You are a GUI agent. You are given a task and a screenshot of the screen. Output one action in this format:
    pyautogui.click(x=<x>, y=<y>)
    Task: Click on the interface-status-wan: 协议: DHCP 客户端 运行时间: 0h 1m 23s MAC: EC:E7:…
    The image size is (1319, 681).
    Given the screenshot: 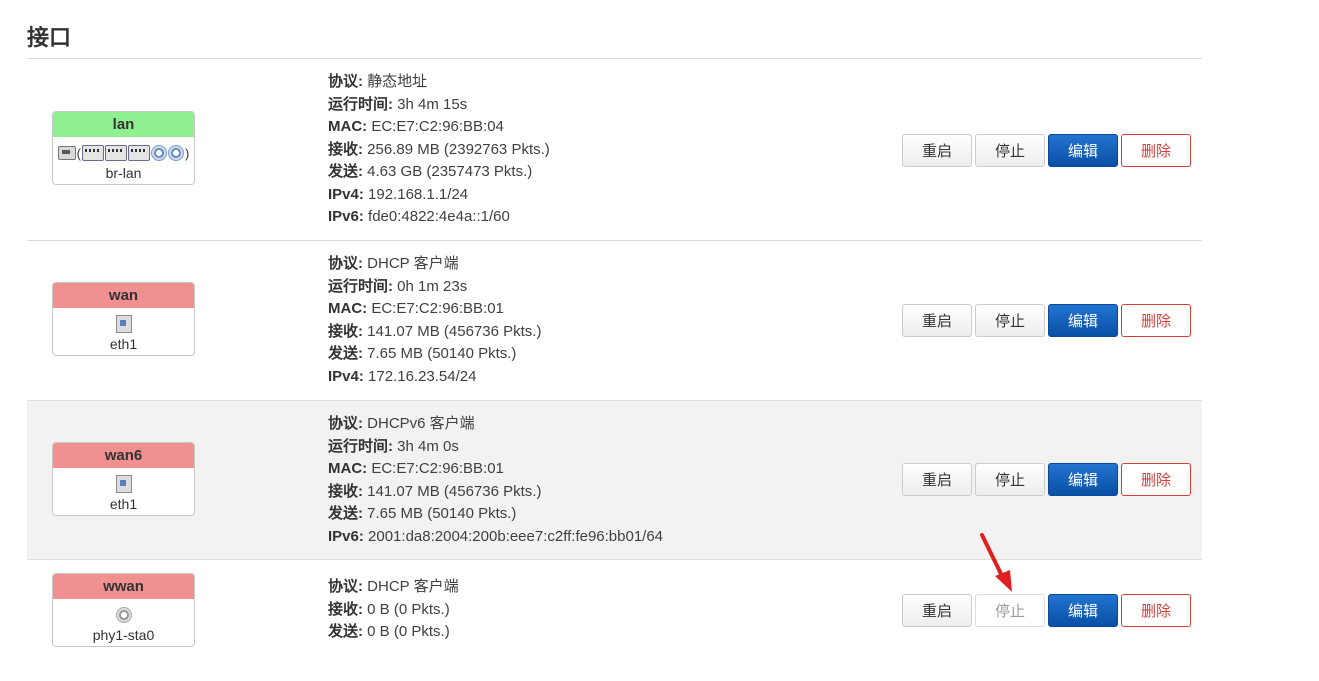 What is the action you would take?
    pyautogui.click(x=434, y=320)
    